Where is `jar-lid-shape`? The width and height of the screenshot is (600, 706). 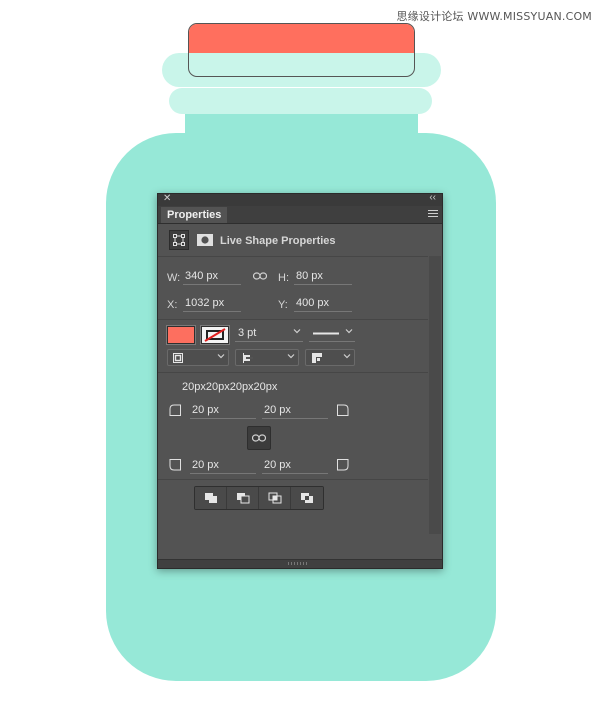 jar-lid-shape is located at coordinates (301, 50).